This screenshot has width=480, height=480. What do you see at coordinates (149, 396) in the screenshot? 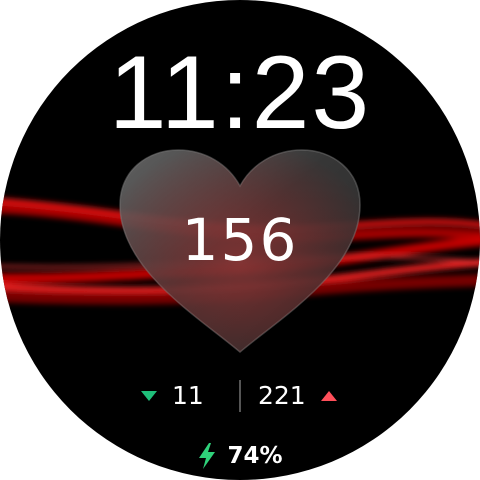
I see `triangle-down-icon` at bounding box center [149, 396].